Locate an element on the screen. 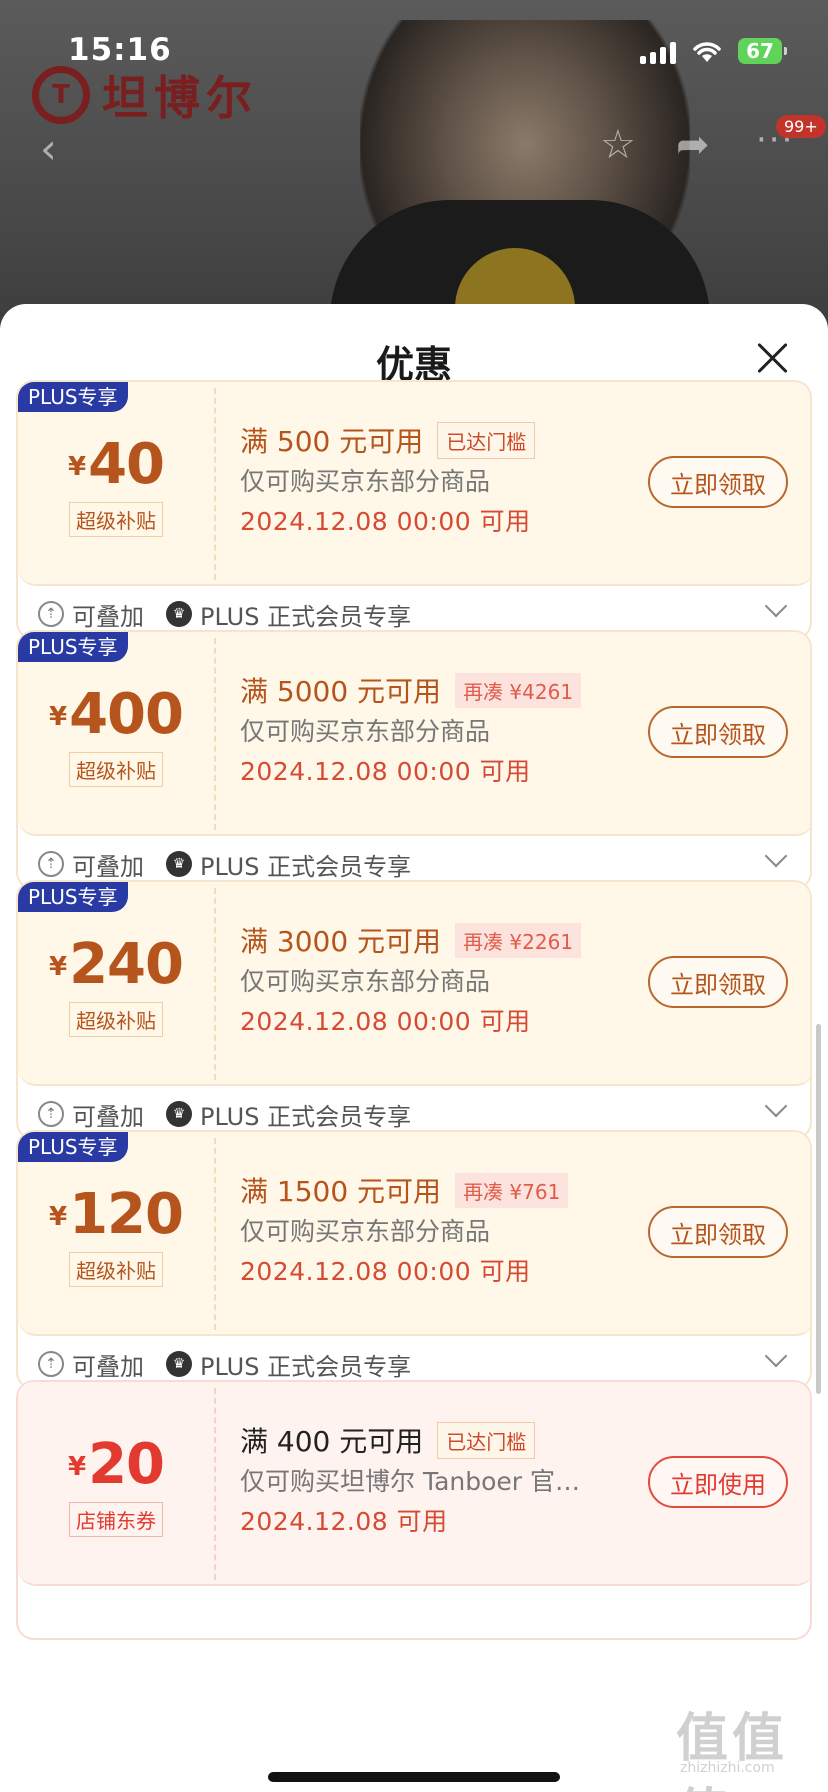 The height and width of the screenshot is (1792, 828). coupon-condition: 满 3000 元可用 is located at coordinates (341, 941).